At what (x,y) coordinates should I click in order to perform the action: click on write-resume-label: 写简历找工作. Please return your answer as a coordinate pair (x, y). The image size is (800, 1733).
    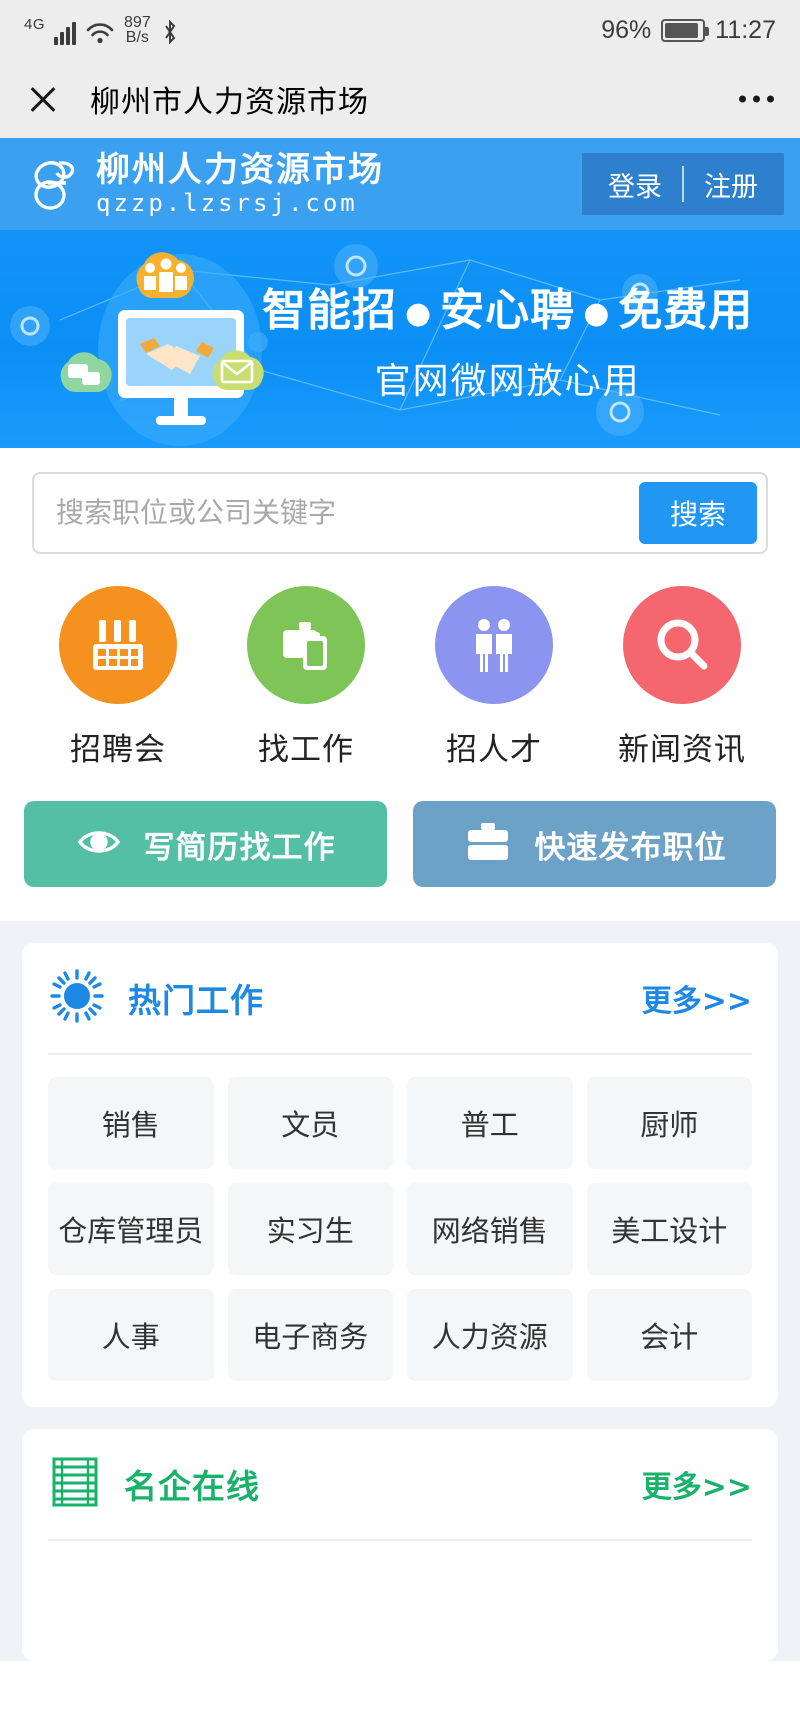
    Looking at the image, I should click on (239, 847).